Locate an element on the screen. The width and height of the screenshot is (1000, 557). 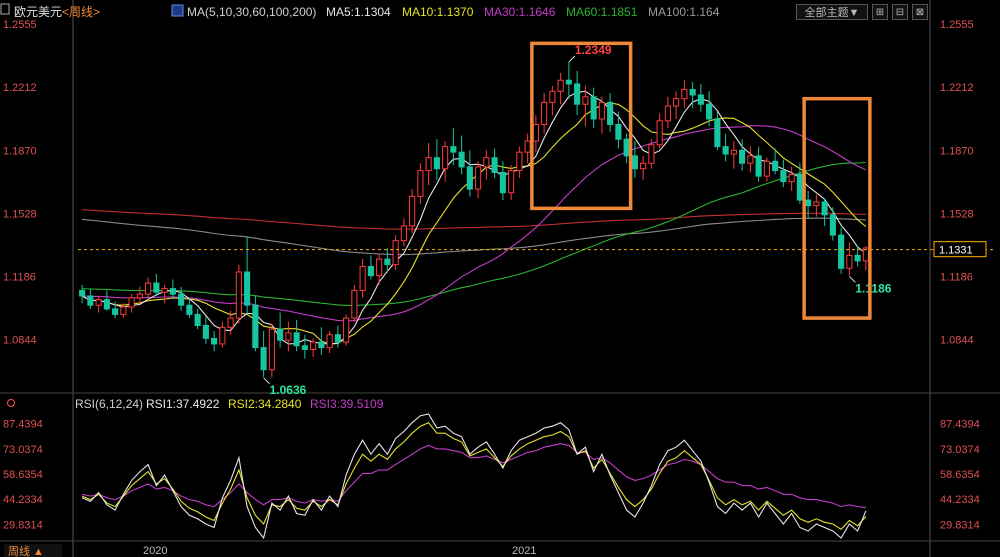
period-switch-label: 周线 ▲ is located at coordinates (26, 550).